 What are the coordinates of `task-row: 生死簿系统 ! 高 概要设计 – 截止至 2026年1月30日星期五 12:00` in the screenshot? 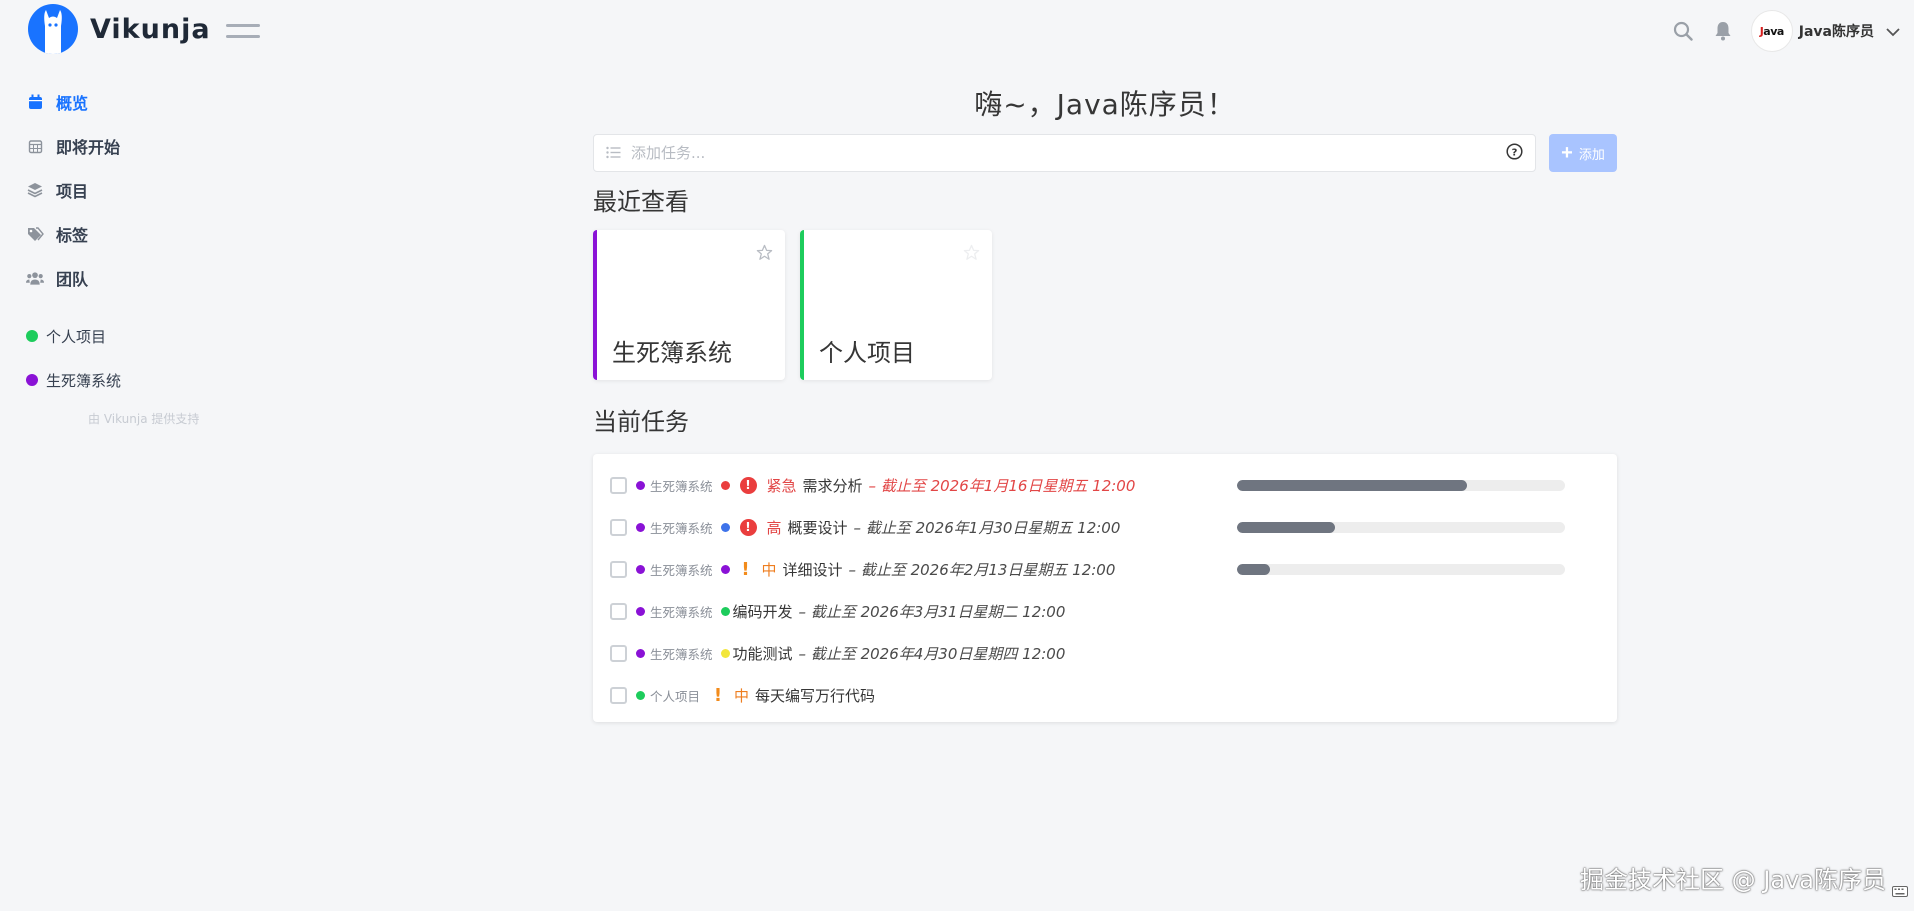 It's located at (1105, 527).